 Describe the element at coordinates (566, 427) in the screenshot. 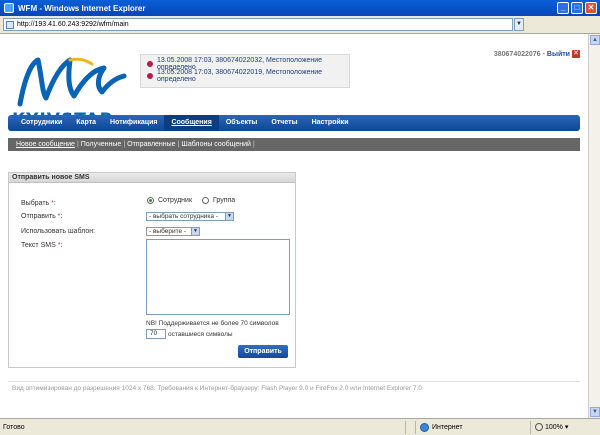

I see `chevron-down-icon: ▾` at that location.